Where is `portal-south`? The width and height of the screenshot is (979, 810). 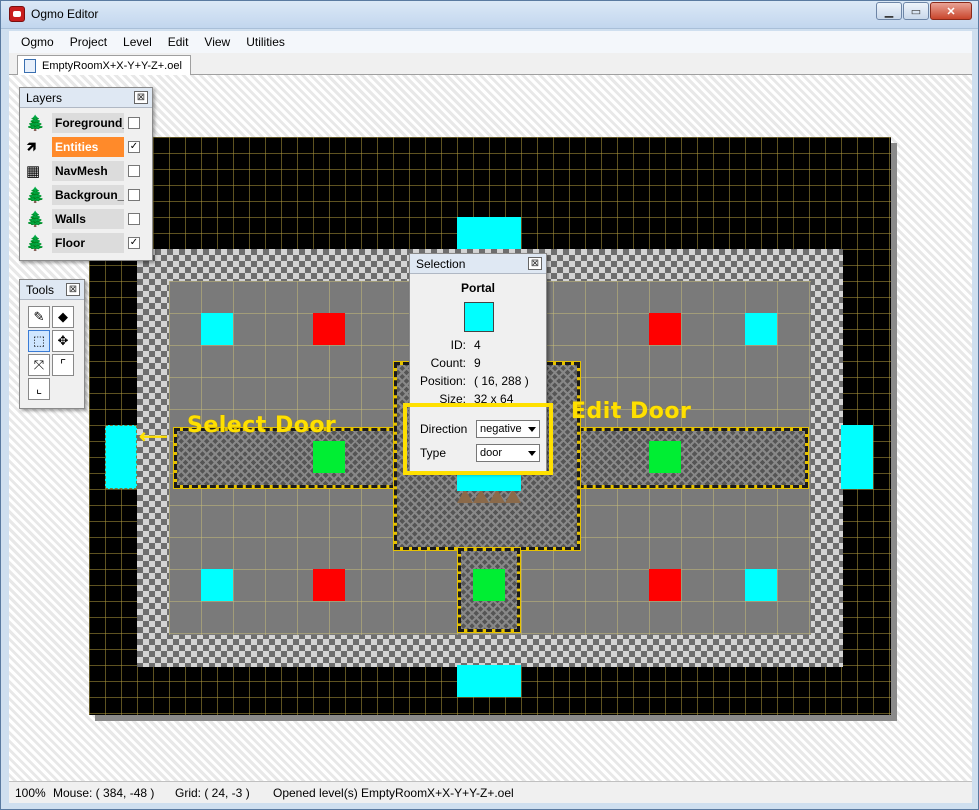 portal-south is located at coordinates (489, 681).